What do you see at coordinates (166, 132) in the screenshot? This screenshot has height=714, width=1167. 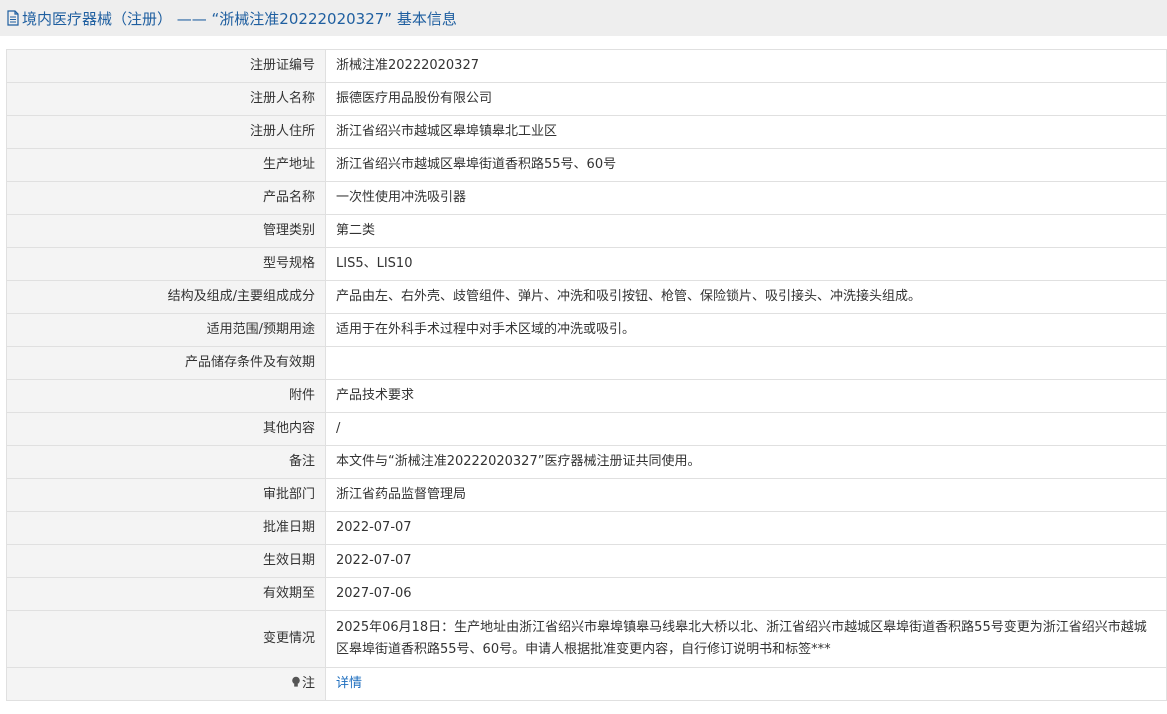 I see `field-label: 注册人住所` at bounding box center [166, 132].